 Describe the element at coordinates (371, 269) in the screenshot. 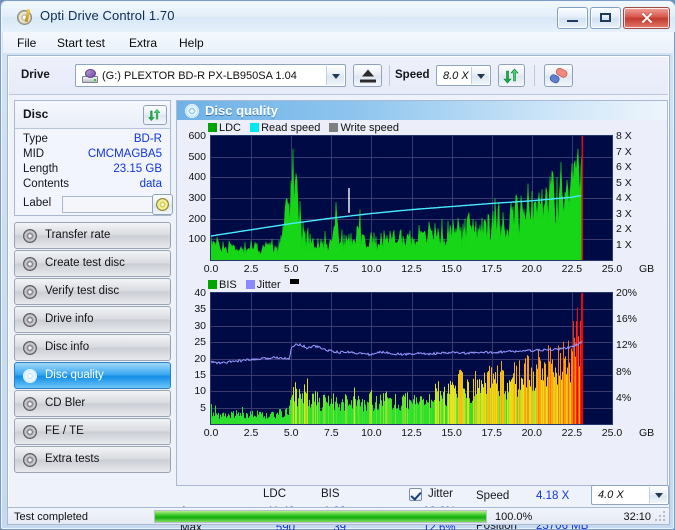

I see `x-tick: 10.0` at that location.